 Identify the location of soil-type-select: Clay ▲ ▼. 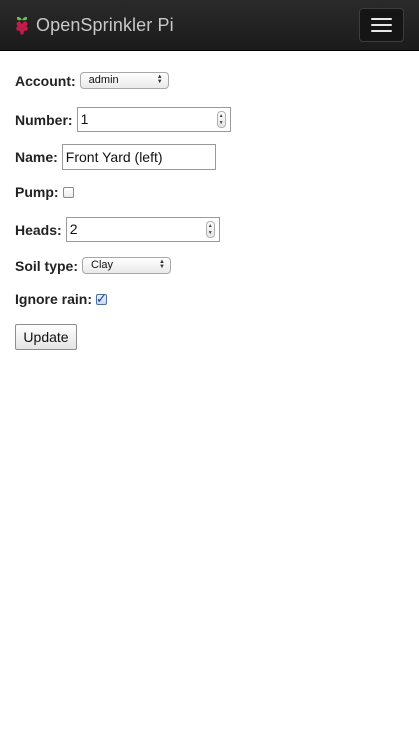
(127, 265).